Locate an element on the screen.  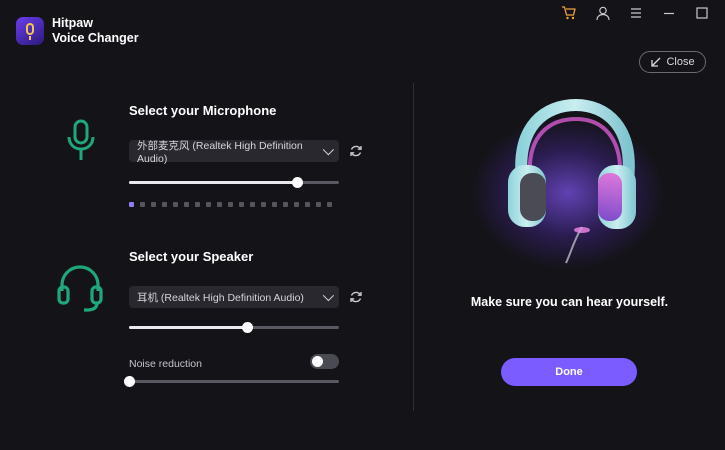
noise-reduction-label: Noise reduction is located at coordinates (165, 364).